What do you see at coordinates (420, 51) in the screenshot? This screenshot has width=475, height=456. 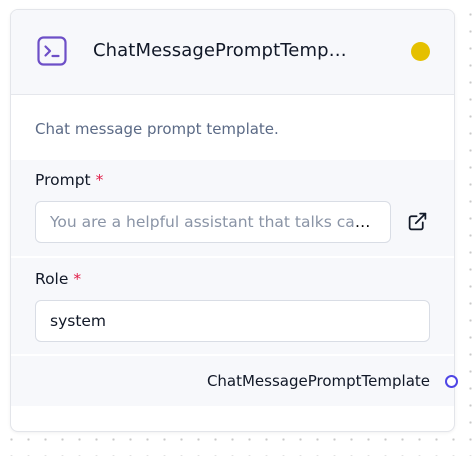 I see `status-indicator` at bounding box center [420, 51].